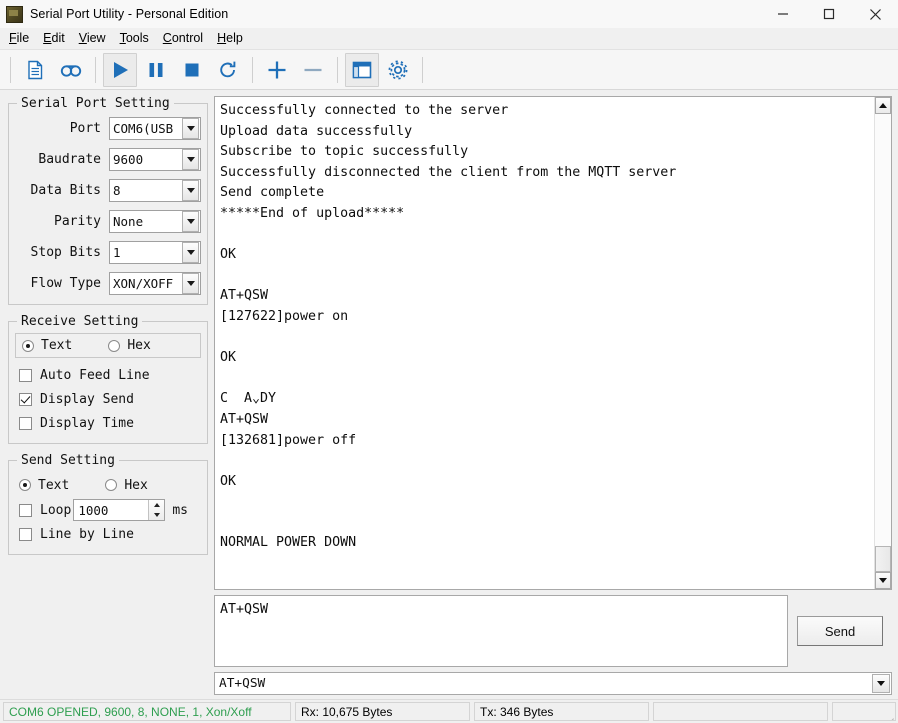 Image resolution: width=898 pixels, height=723 pixels. Describe the element at coordinates (117, 252) in the screenshot. I see `stop-bits-value: 1` at that location.